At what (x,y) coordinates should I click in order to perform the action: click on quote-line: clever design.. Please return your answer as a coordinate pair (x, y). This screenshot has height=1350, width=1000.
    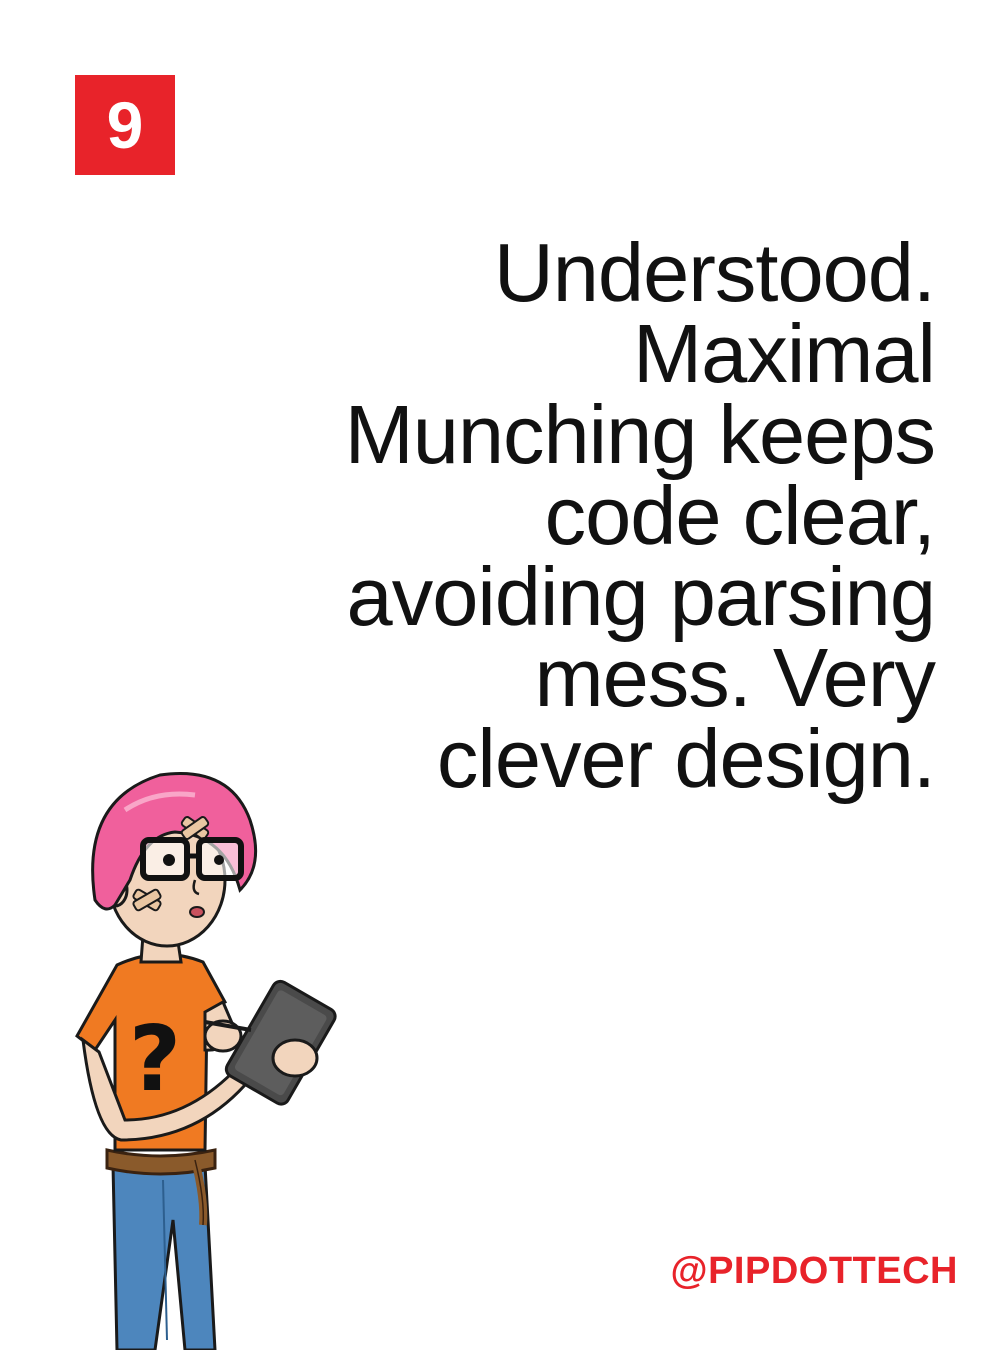
    Looking at the image, I should click on (686, 758).